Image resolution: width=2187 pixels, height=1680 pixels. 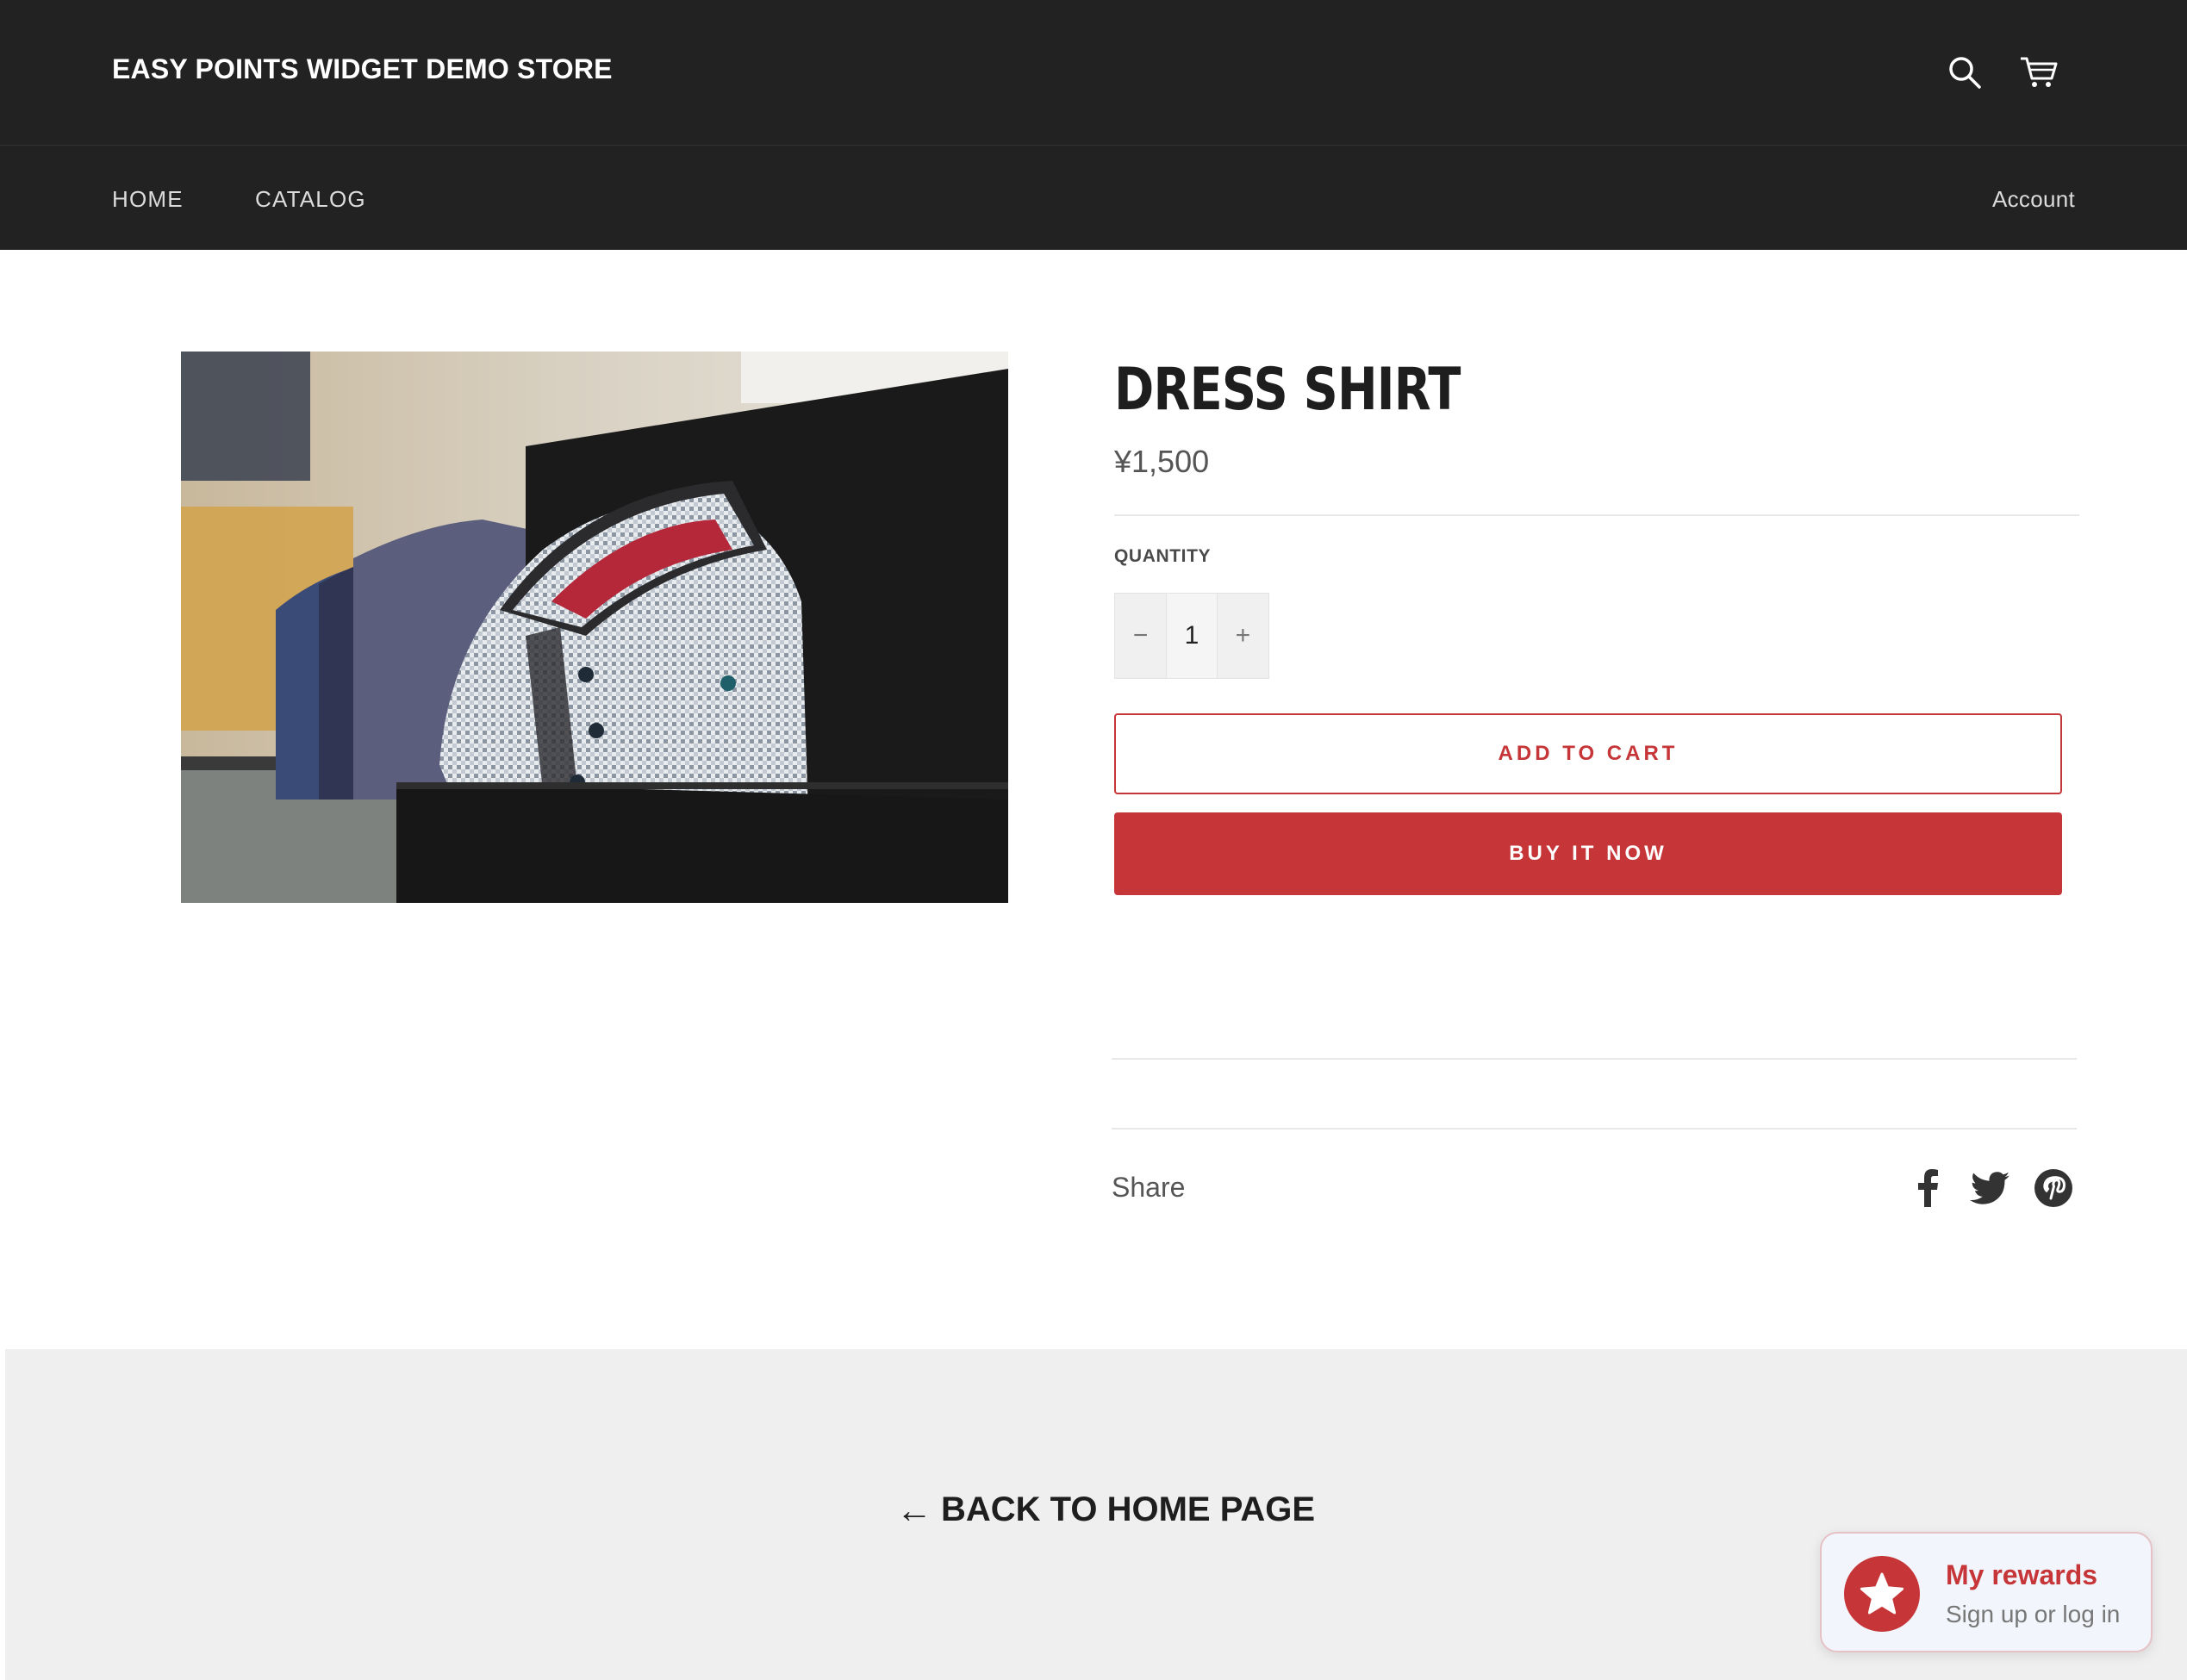 What do you see at coordinates (1287, 390) in the screenshot?
I see `product-title: DRESS SHIRT` at bounding box center [1287, 390].